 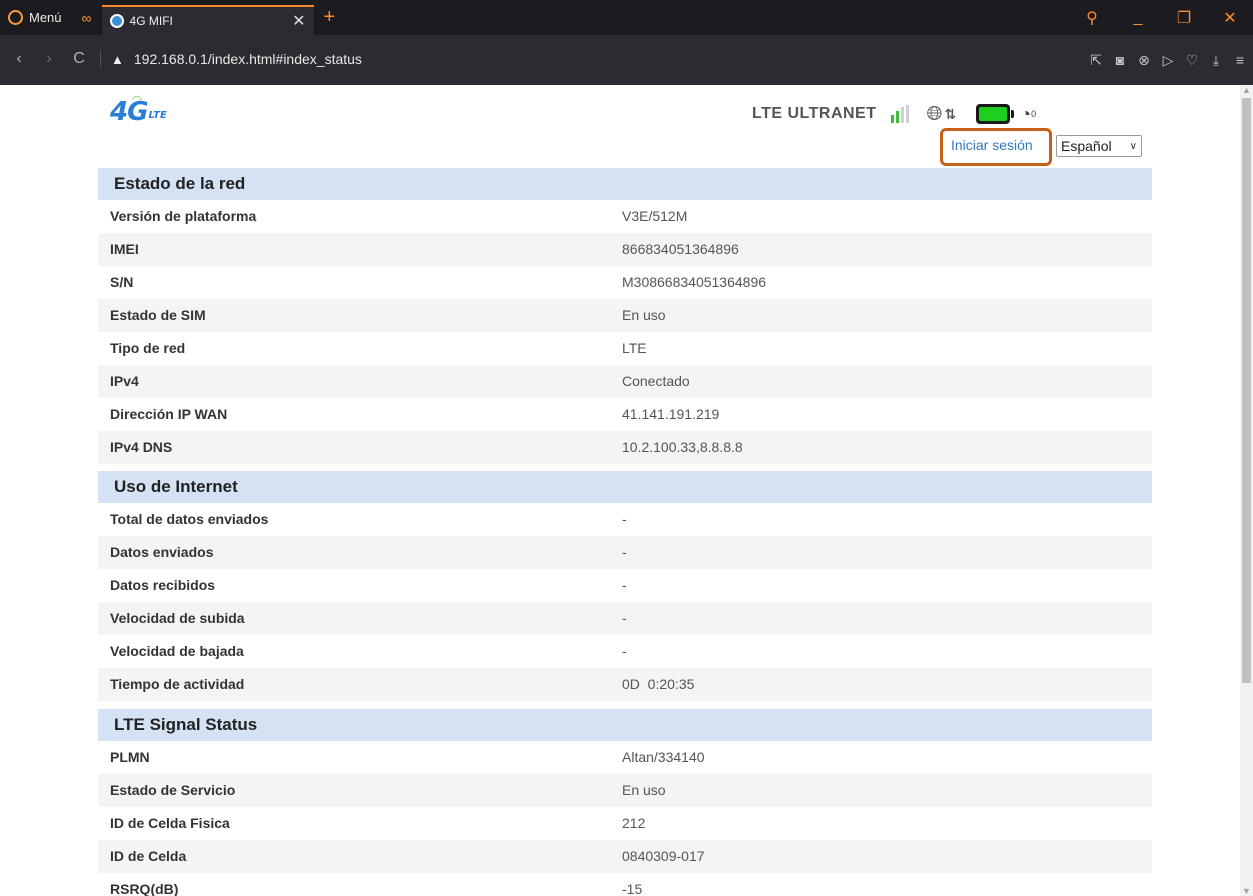 What do you see at coordinates (148, 856) in the screenshot?
I see `row-label: ID de Celda` at bounding box center [148, 856].